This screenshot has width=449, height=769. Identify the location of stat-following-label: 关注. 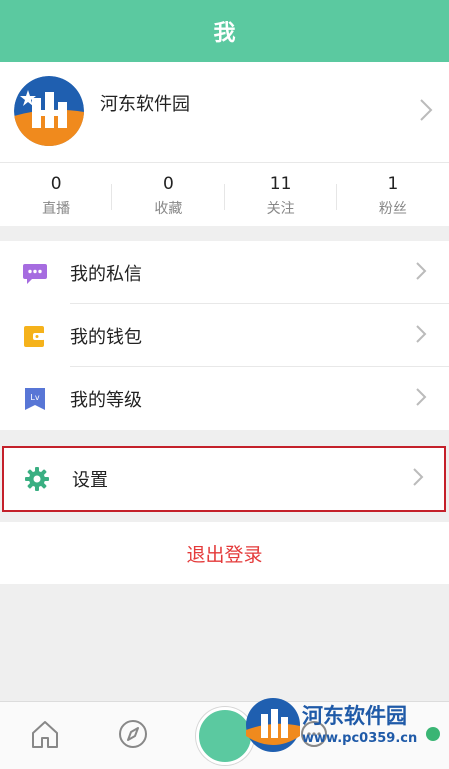
(280, 209).